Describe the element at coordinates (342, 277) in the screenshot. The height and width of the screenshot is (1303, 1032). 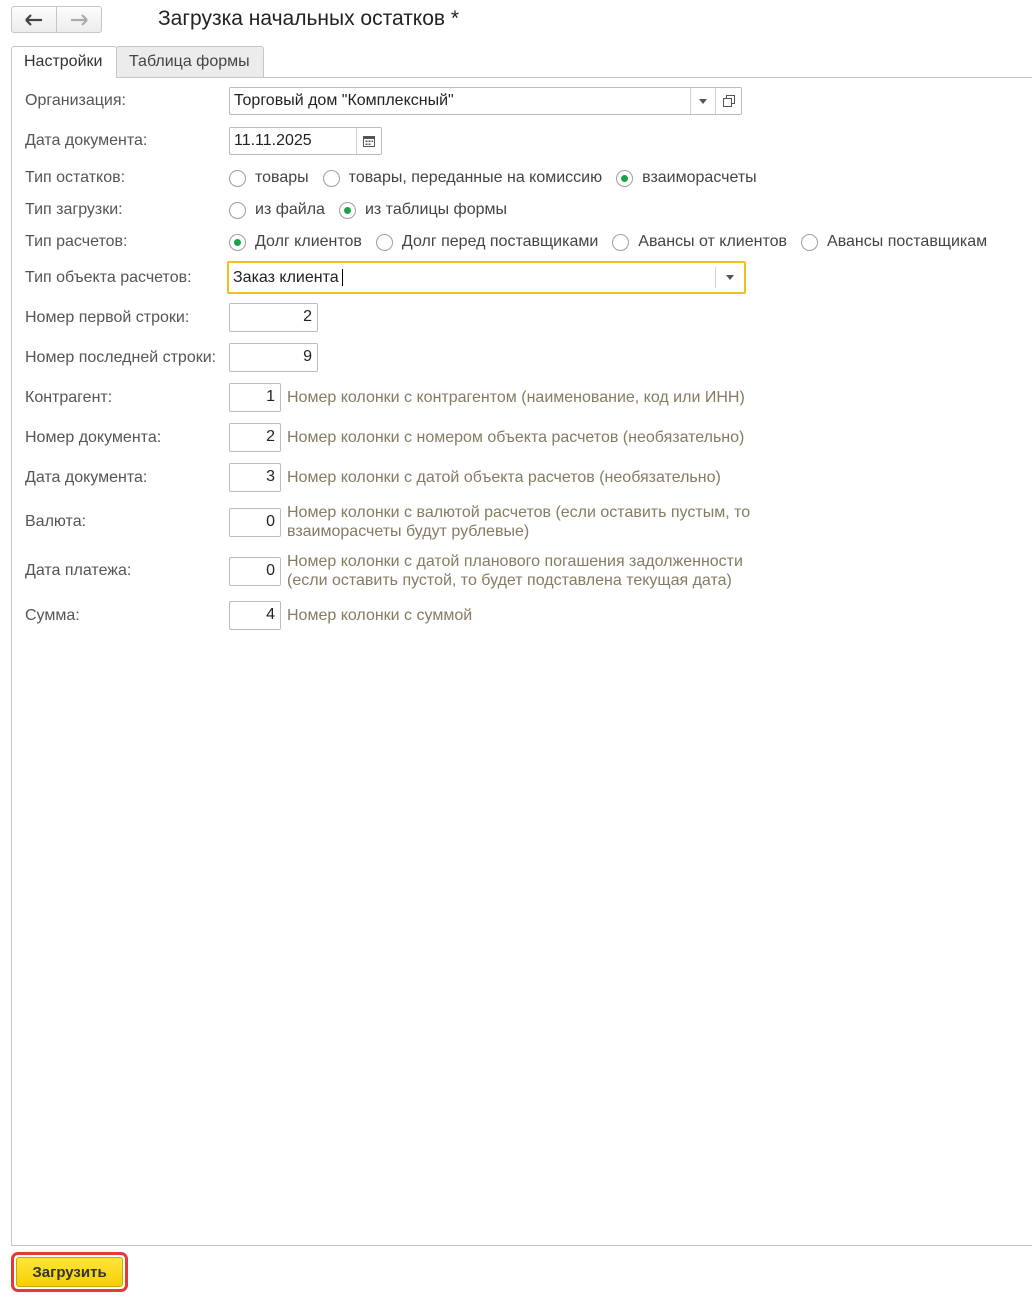
I see `text-cursor` at that location.